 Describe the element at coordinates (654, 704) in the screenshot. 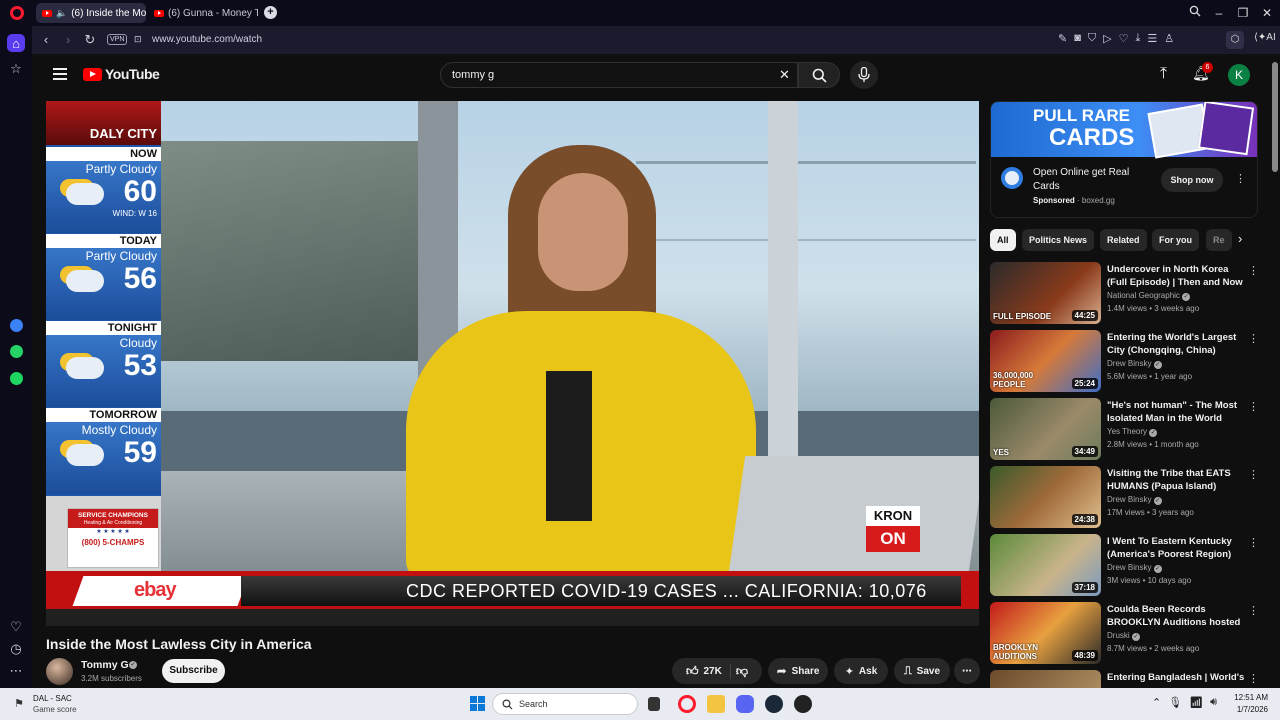

I see `task-view-icon` at that location.